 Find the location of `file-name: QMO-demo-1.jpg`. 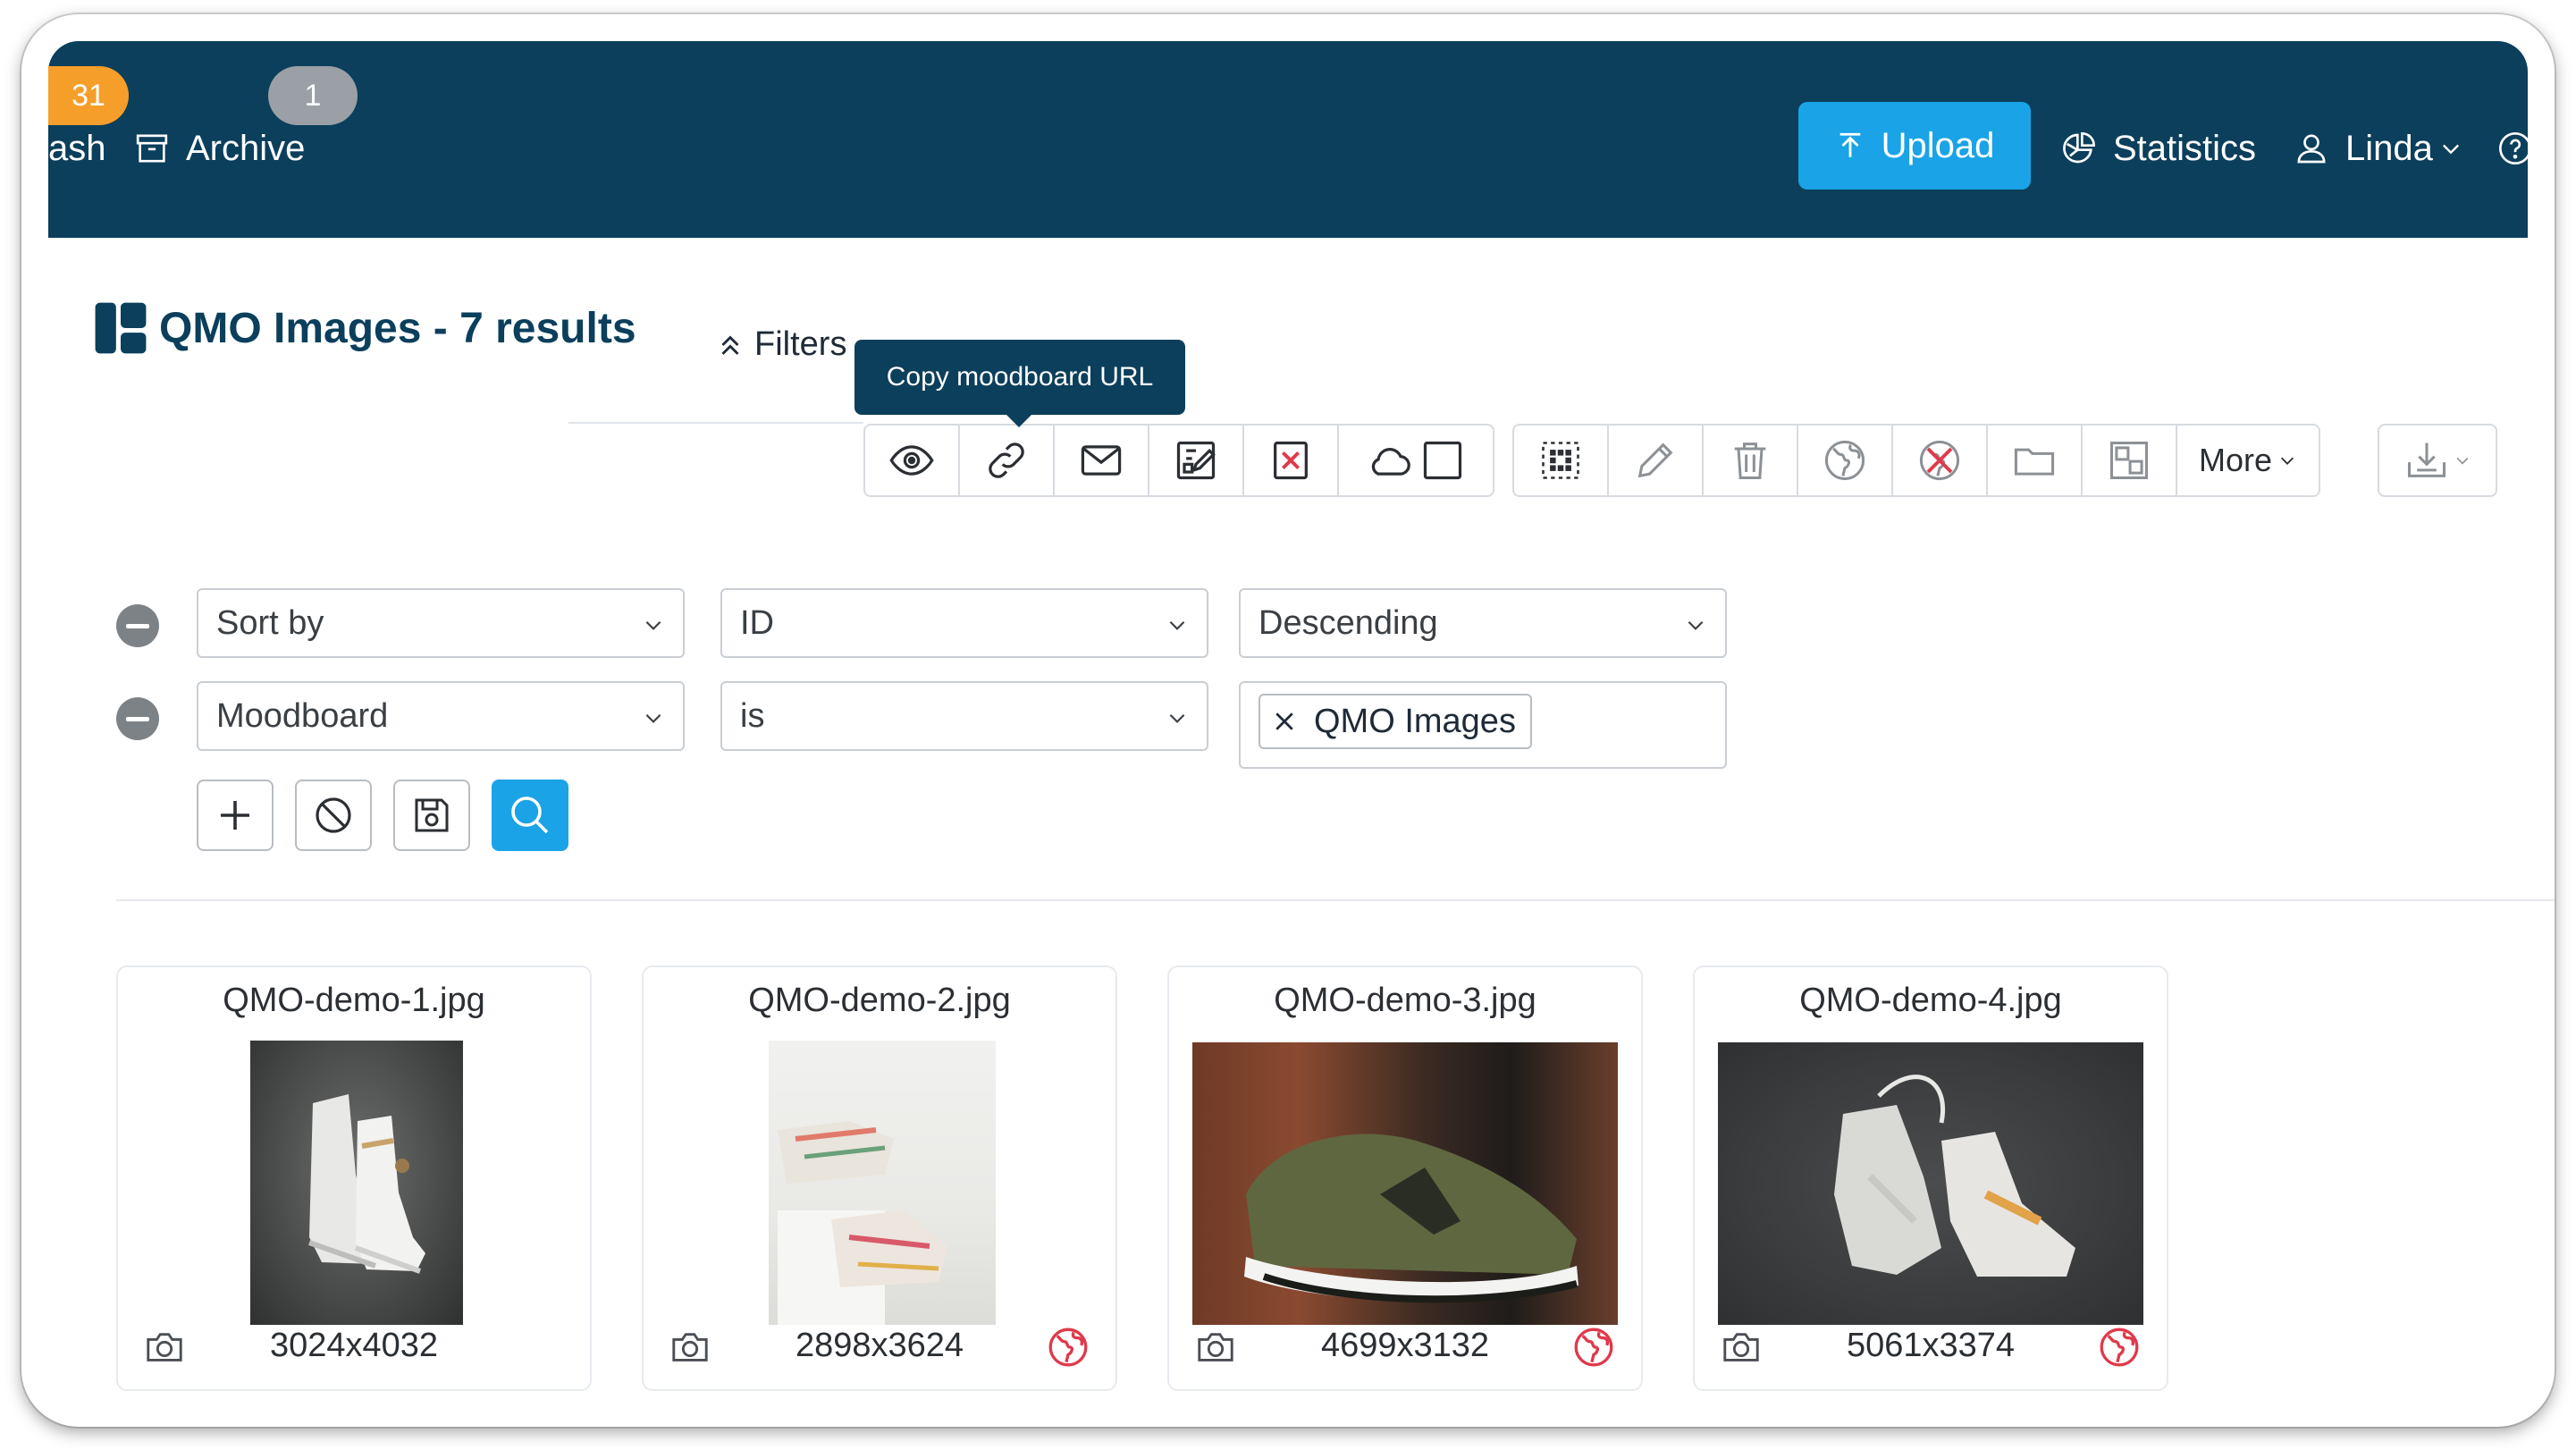

file-name: QMO-demo-1.jpg is located at coordinates (354, 1001).